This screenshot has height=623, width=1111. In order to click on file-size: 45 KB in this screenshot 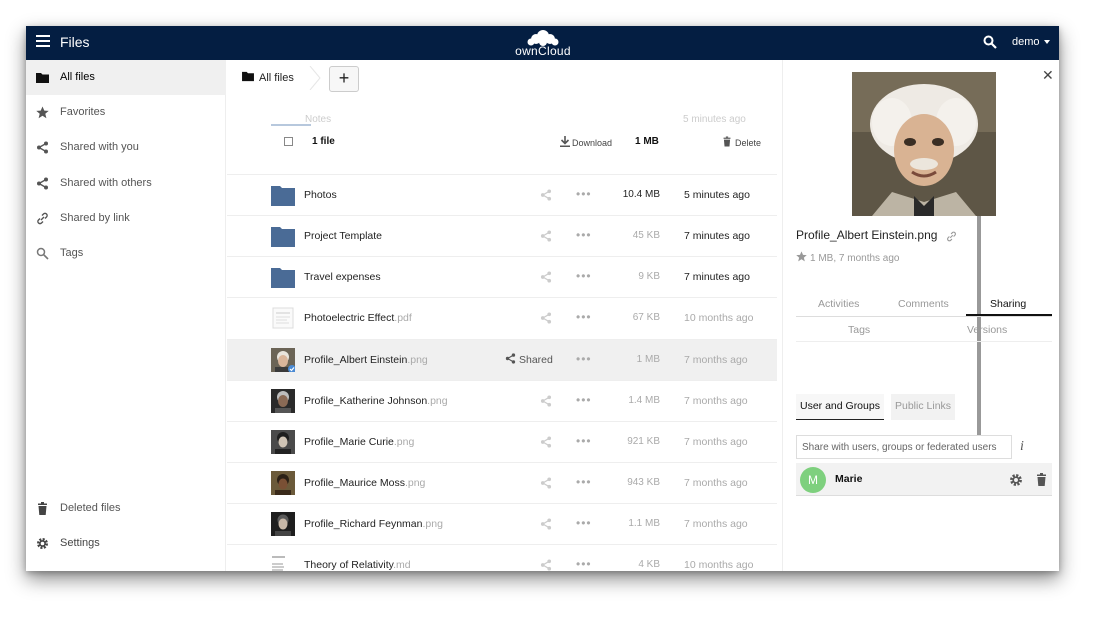, I will do `click(646, 235)`.